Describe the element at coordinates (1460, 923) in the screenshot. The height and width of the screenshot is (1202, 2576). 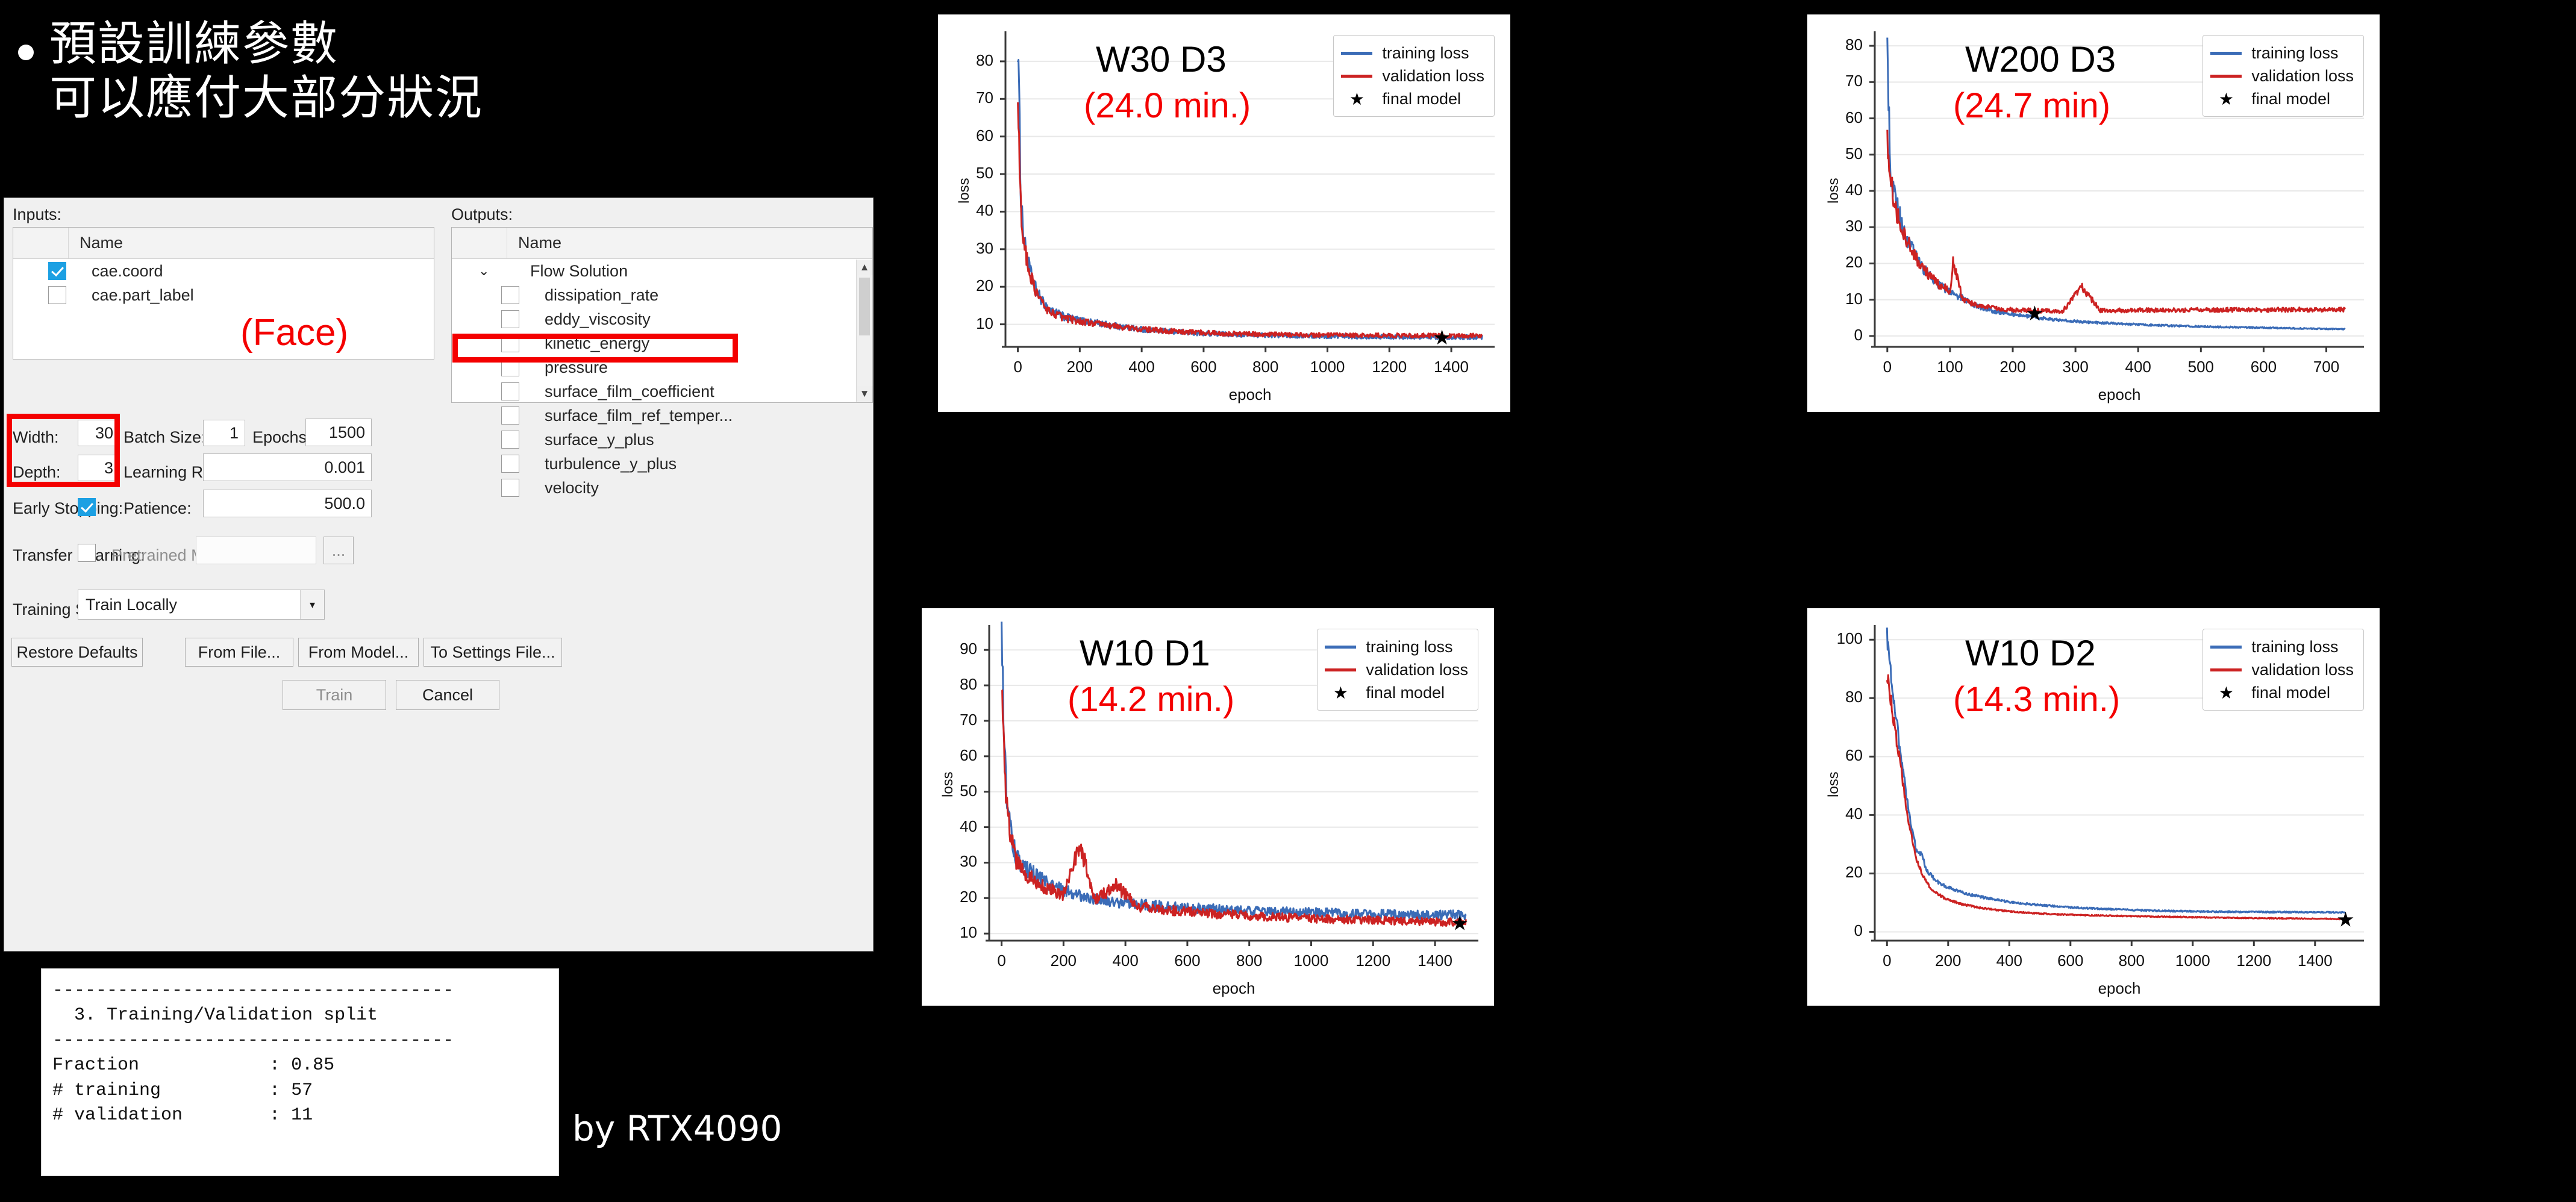
I see `final-model-marker: ★` at that location.